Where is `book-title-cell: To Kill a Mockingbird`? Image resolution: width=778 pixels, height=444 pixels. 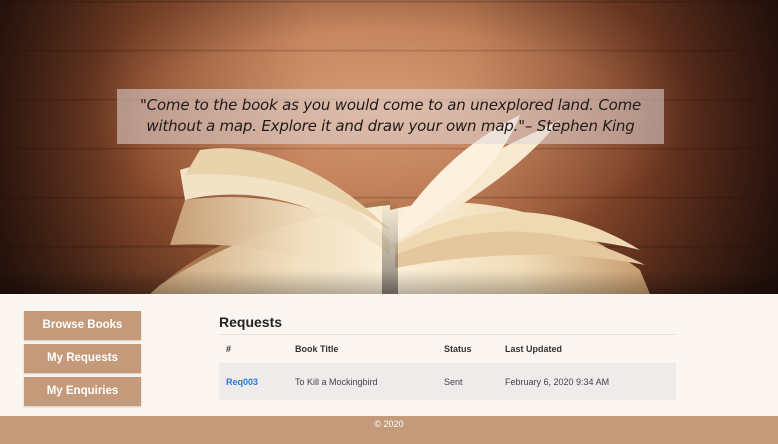
book-title-cell: To Kill a Mockingbird is located at coordinates (336, 381).